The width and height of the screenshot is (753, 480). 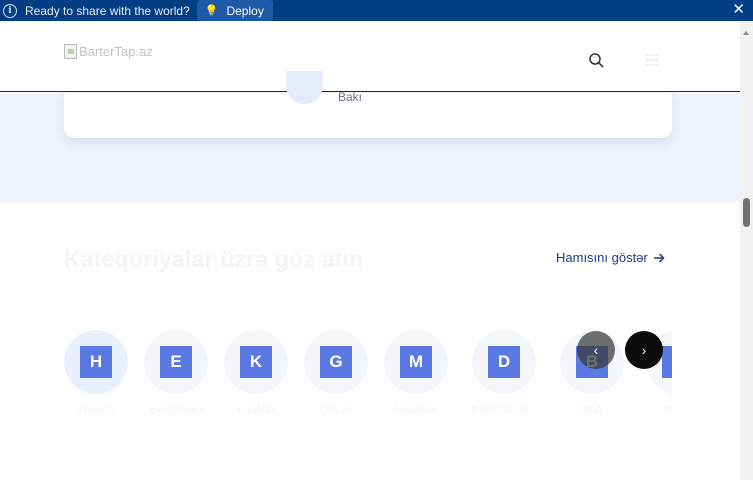 I want to click on deploy-label: Deploy, so click(x=245, y=10).